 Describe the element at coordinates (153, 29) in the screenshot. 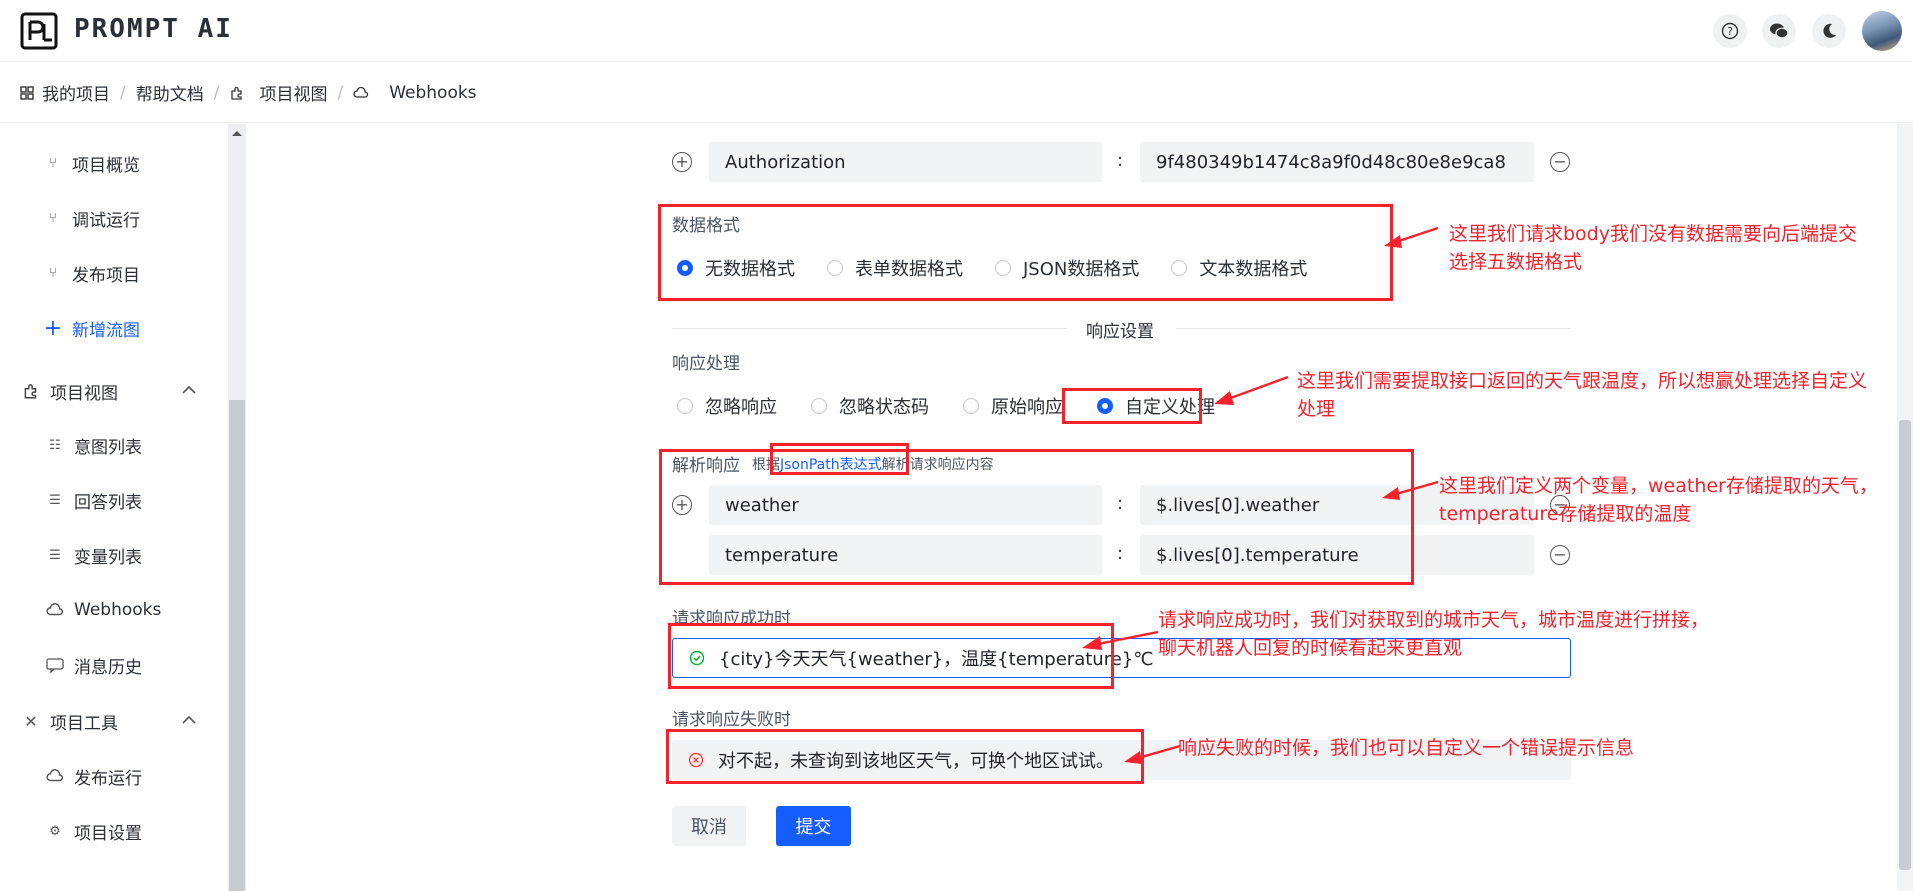

I see `brand-name: PROMPT AI` at that location.